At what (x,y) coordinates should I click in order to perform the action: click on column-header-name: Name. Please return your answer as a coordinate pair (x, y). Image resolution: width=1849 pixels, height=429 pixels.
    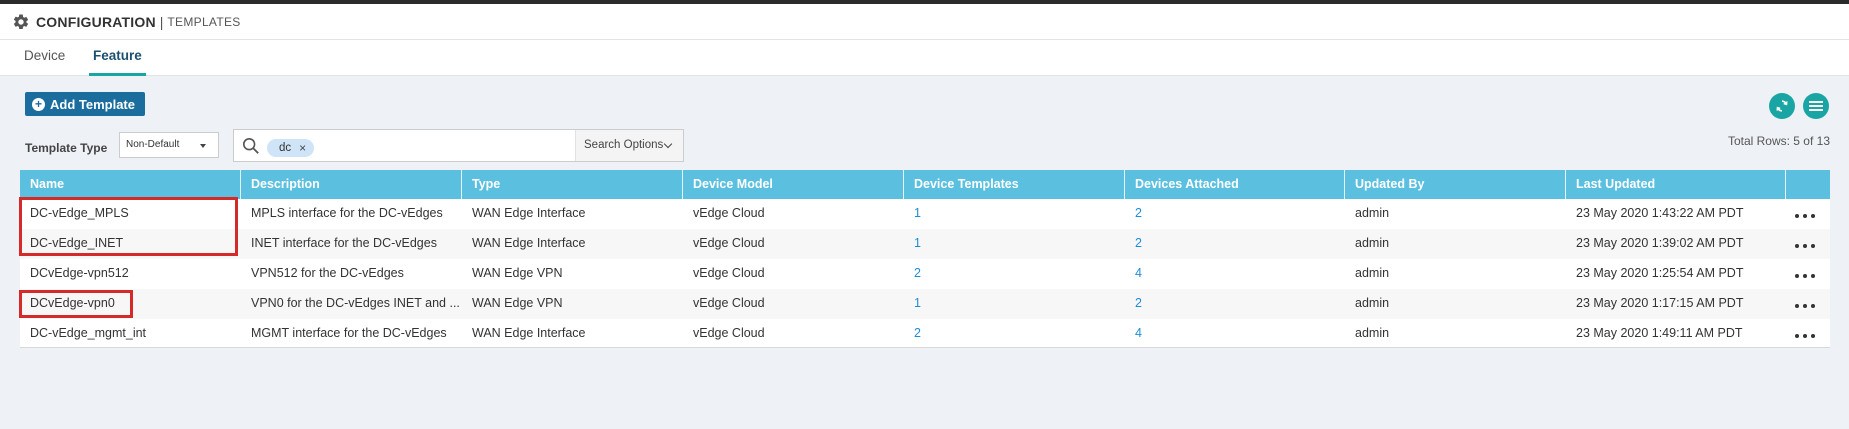
    Looking at the image, I should click on (130, 184).